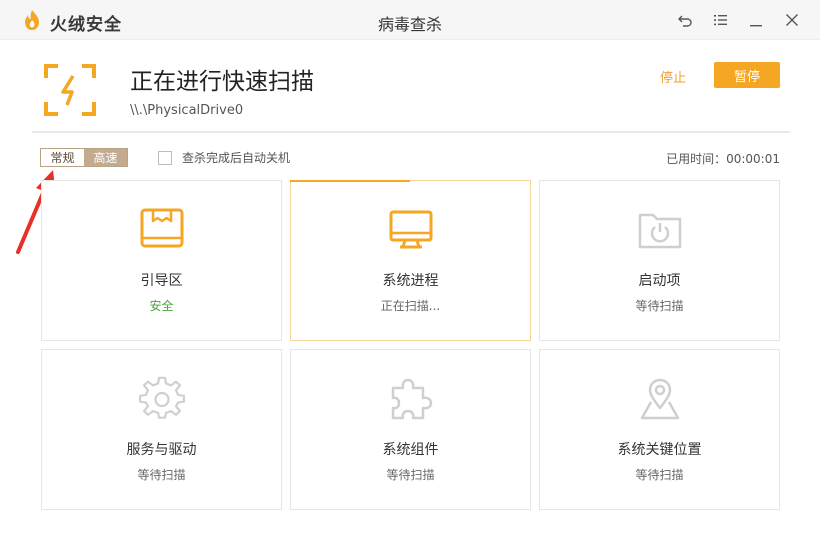  Describe the element at coordinates (70, 90) in the screenshot. I see `quick-scan-lightning-icon` at that location.